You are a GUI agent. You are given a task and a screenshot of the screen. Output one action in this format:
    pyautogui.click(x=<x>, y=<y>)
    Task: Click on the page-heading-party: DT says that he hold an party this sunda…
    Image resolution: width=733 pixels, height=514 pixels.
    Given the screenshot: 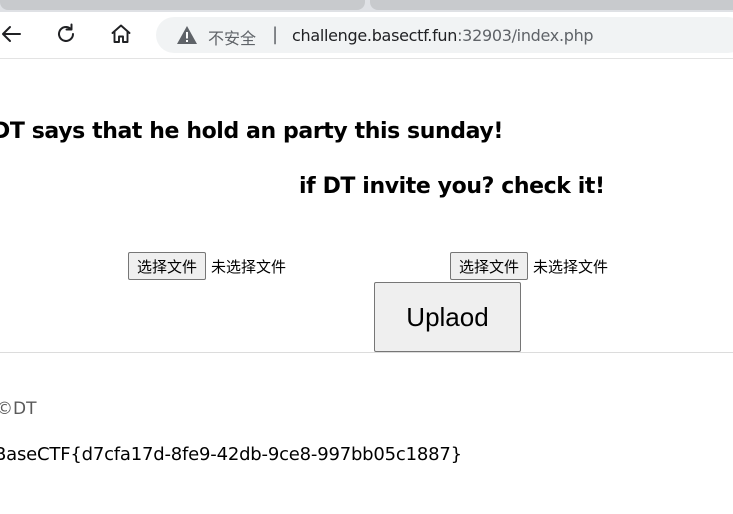 What is the action you would take?
    pyautogui.click(x=251, y=131)
    